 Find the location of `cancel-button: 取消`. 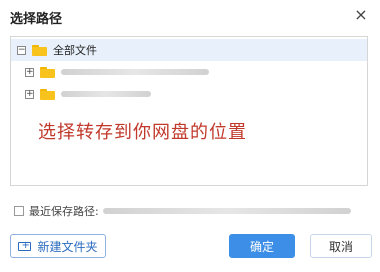

cancel-button: 取消 is located at coordinates (341, 246).